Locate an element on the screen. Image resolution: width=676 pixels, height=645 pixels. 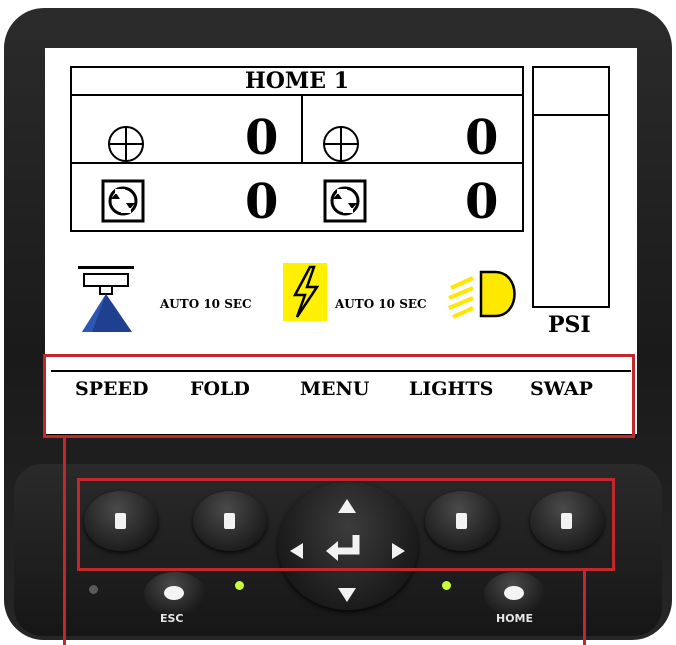
home-label: HOME is located at coordinates (515, 618).